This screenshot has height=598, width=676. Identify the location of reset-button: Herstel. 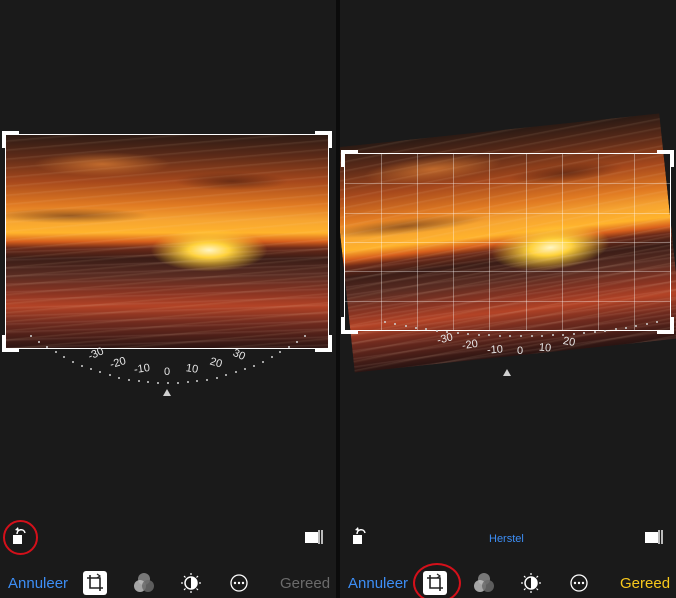
(506, 539).